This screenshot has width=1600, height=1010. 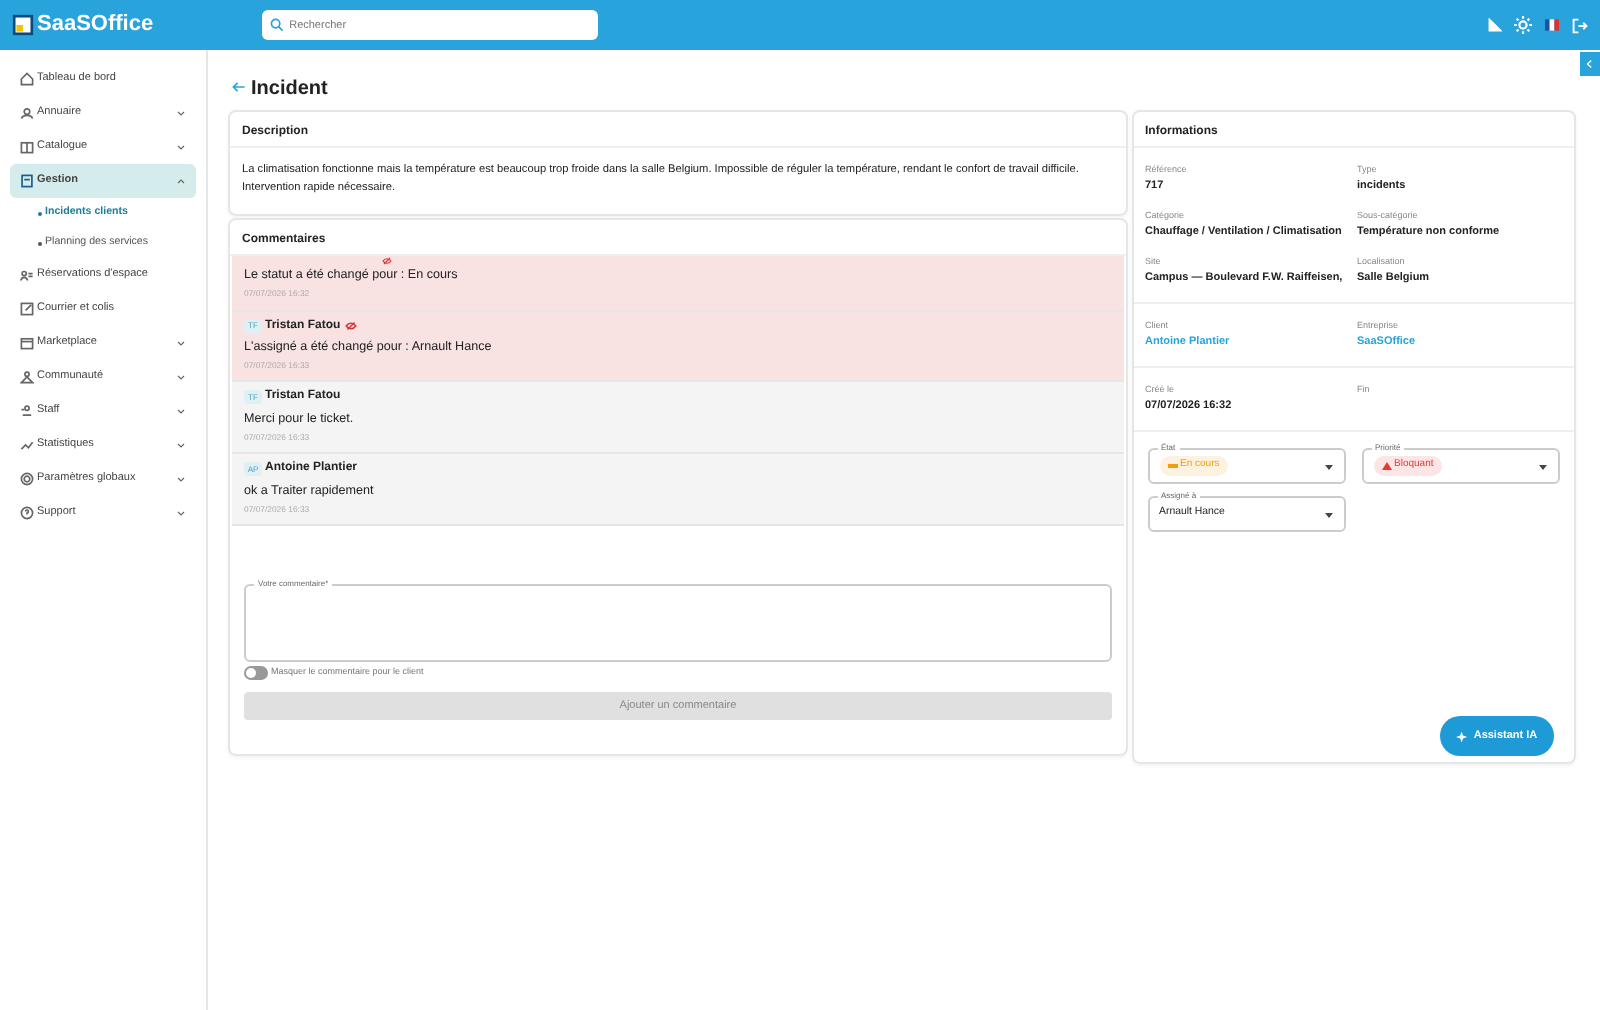 I want to click on logo-text: SaaSOffice, so click(x=95, y=25).